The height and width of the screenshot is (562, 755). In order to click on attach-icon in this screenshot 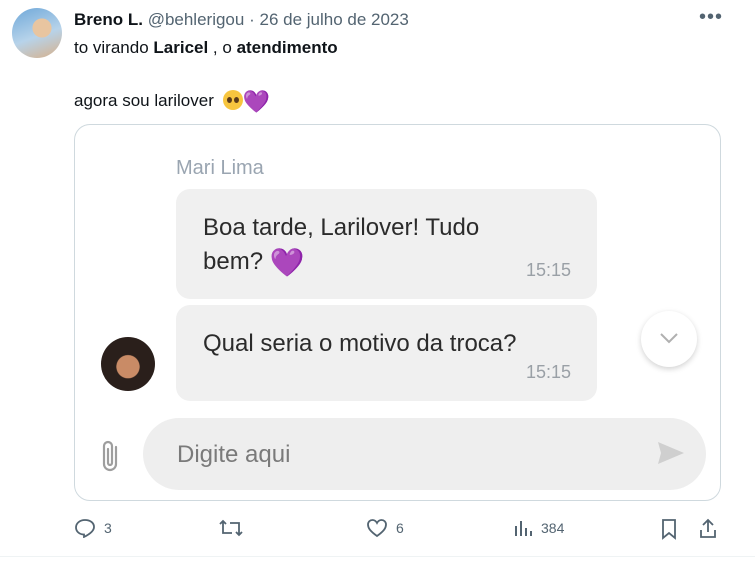, I will do `click(110, 458)`.